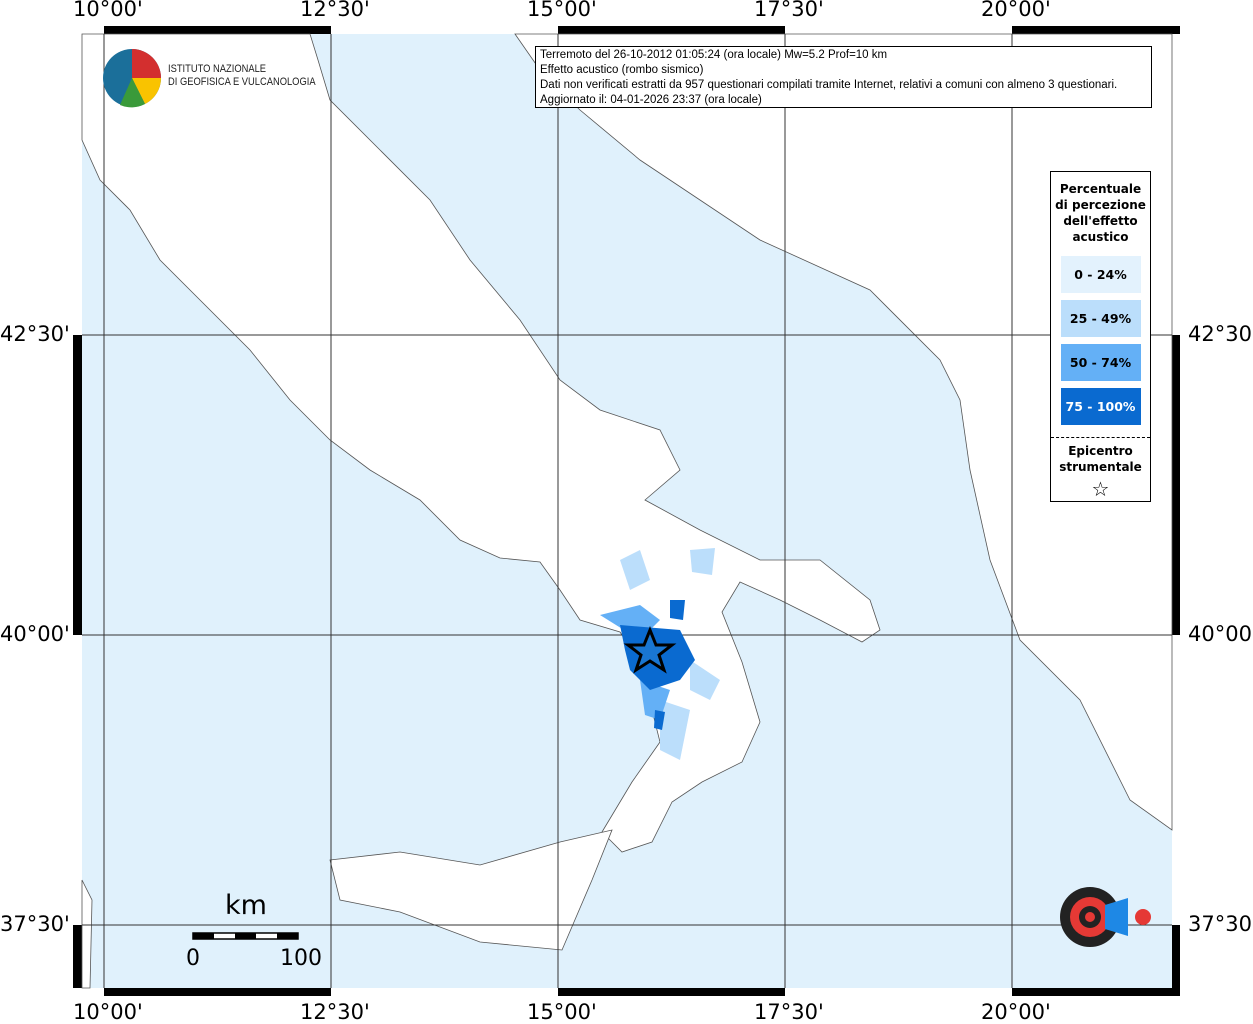 The height and width of the screenshot is (1024, 1253). What do you see at coordinates (108, 10) in the screenshot?
I see `top-tick: 10°00'` at bounding box center [108, 10].